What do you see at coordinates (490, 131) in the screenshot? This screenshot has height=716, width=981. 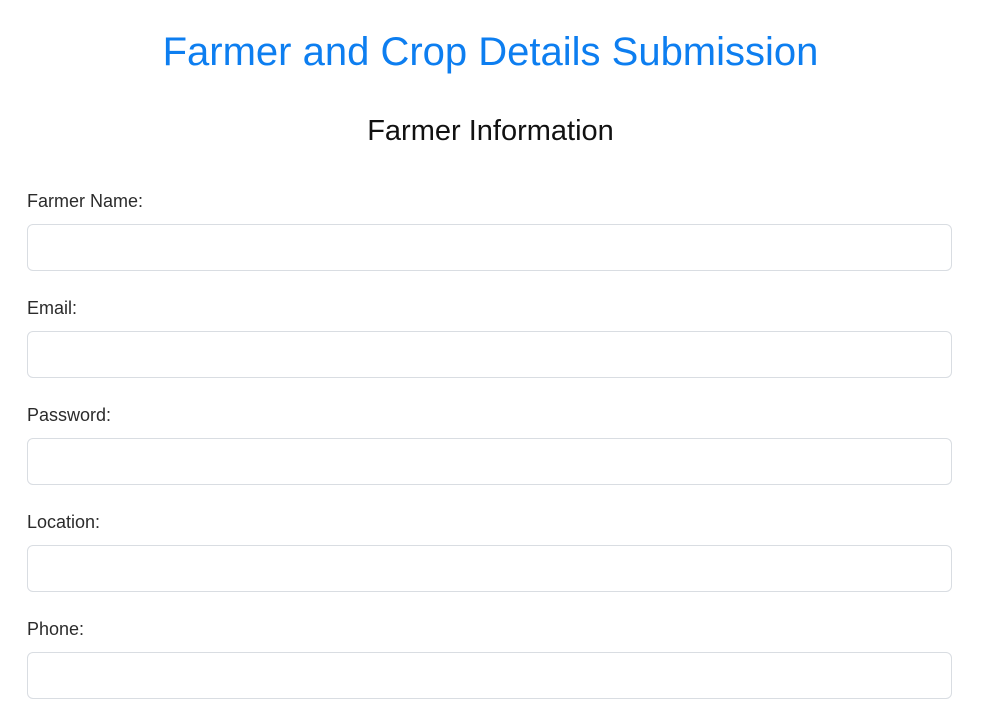 I see `section-title: Farmer Information` at bounding box center [490, 131].